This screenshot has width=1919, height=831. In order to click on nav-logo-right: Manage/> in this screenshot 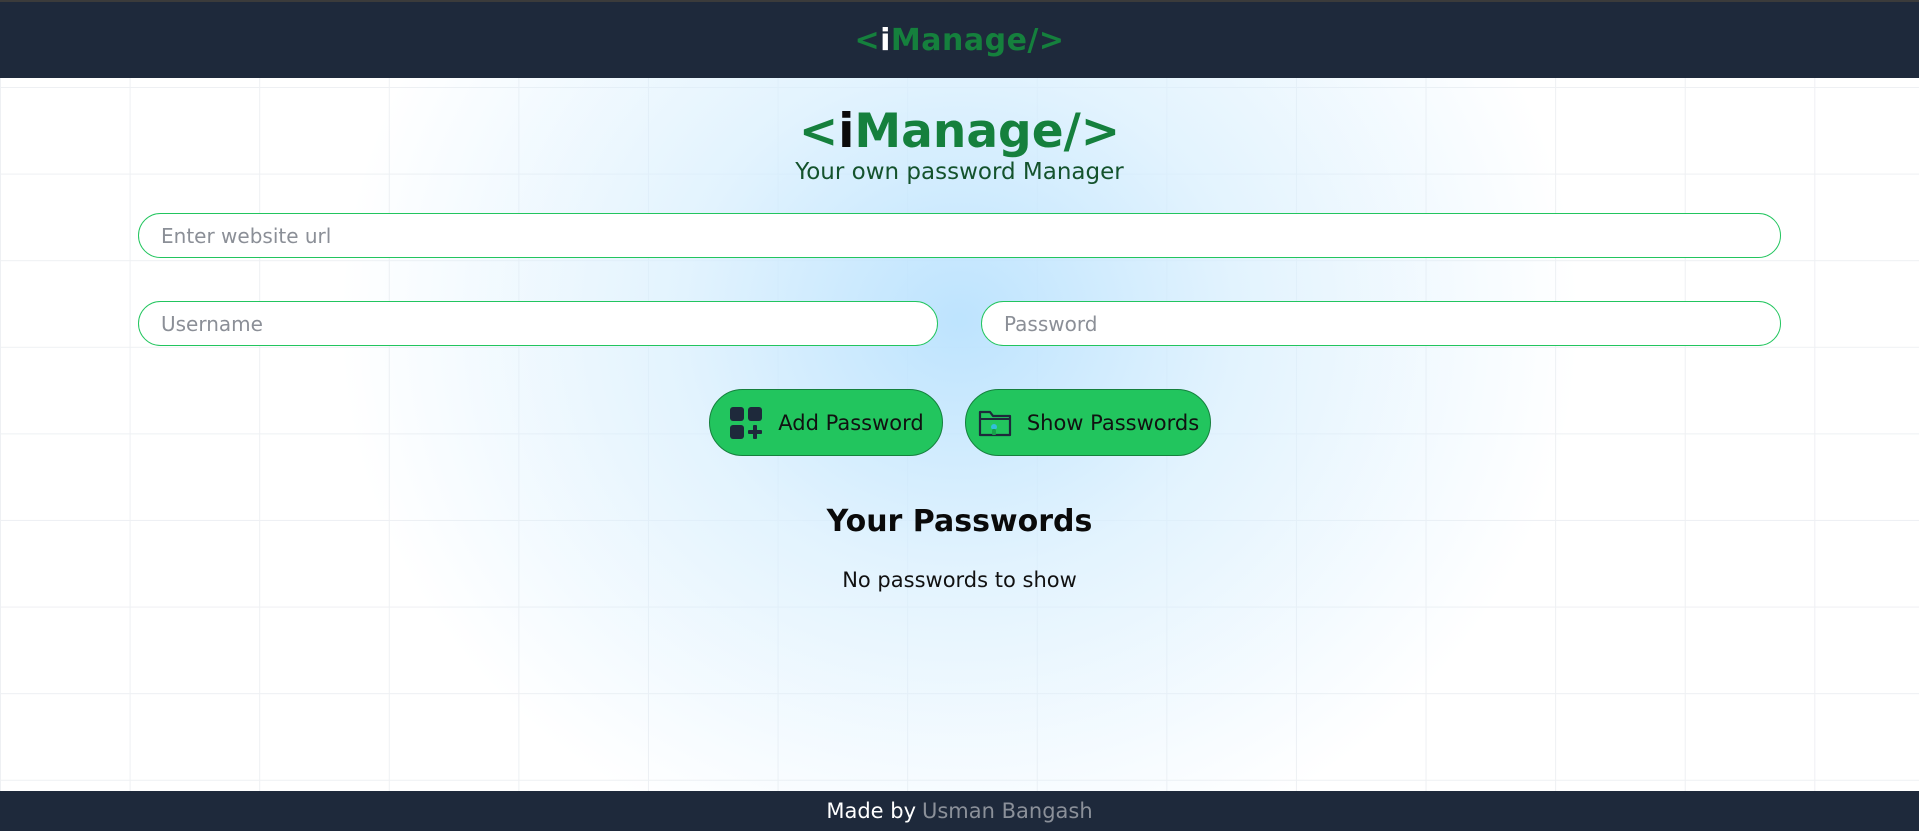, I will do `click(977, 40)`.